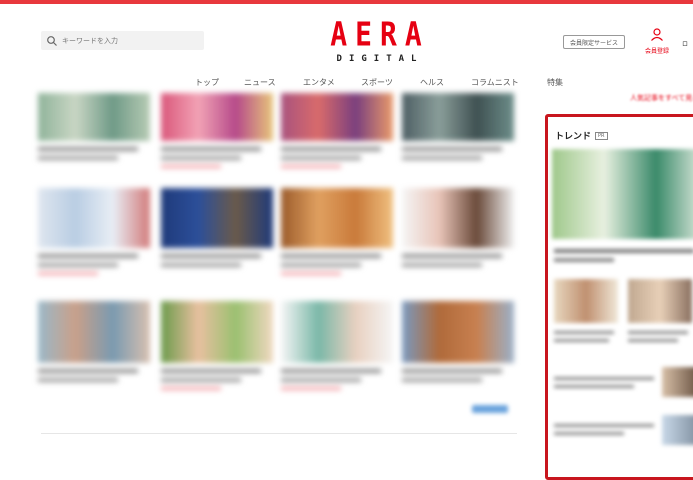  Describe the element at coordinates (685, 44) in the screenshot. I see `login-label: ロ` at that location.